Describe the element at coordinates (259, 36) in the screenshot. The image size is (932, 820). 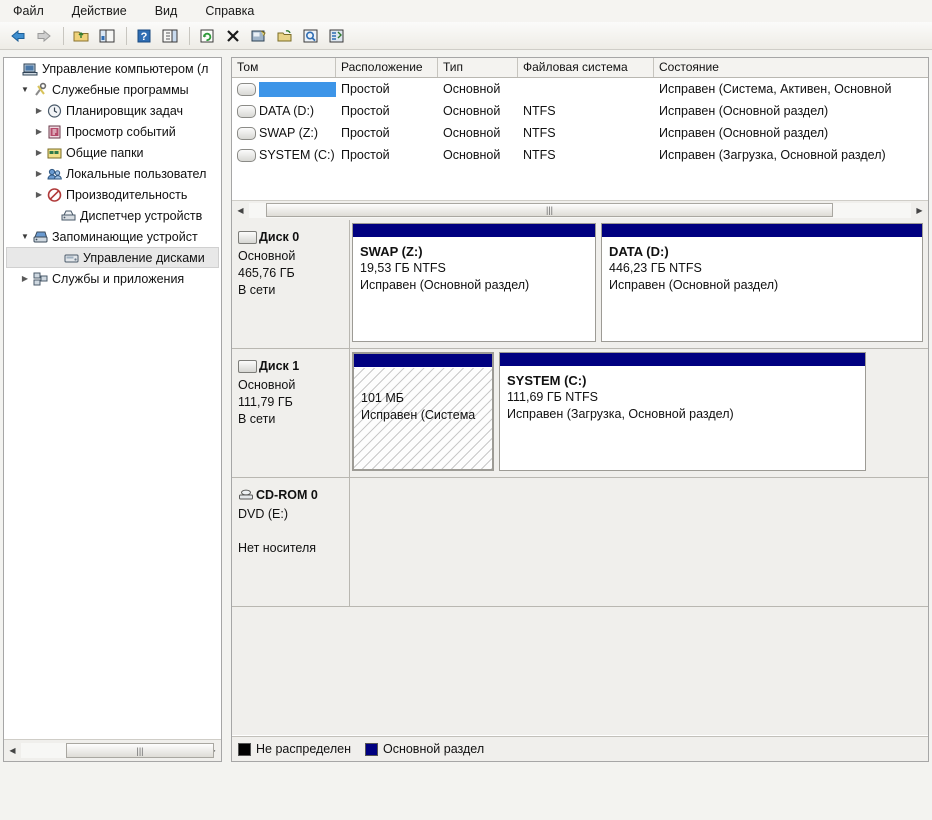
I see `properties-icon` at that location.